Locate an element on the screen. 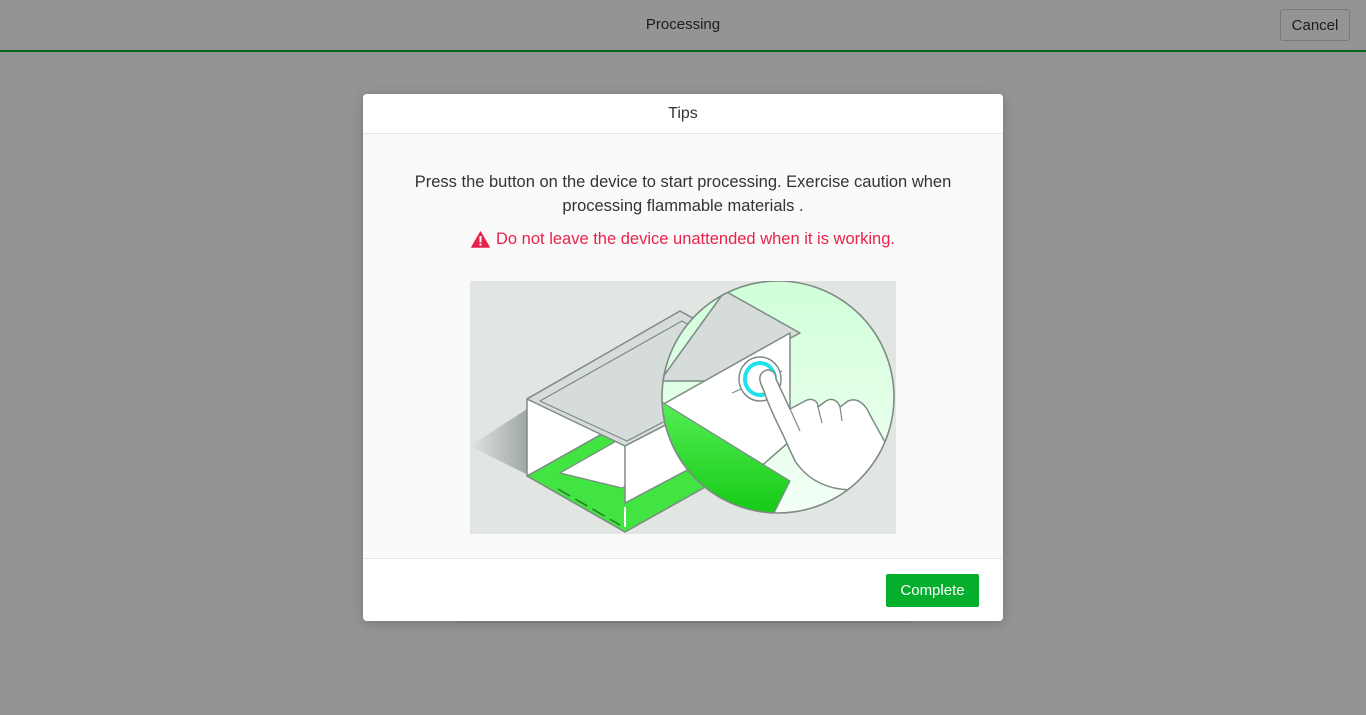  warning-triangle-icon is located at coordinates (480, 239).